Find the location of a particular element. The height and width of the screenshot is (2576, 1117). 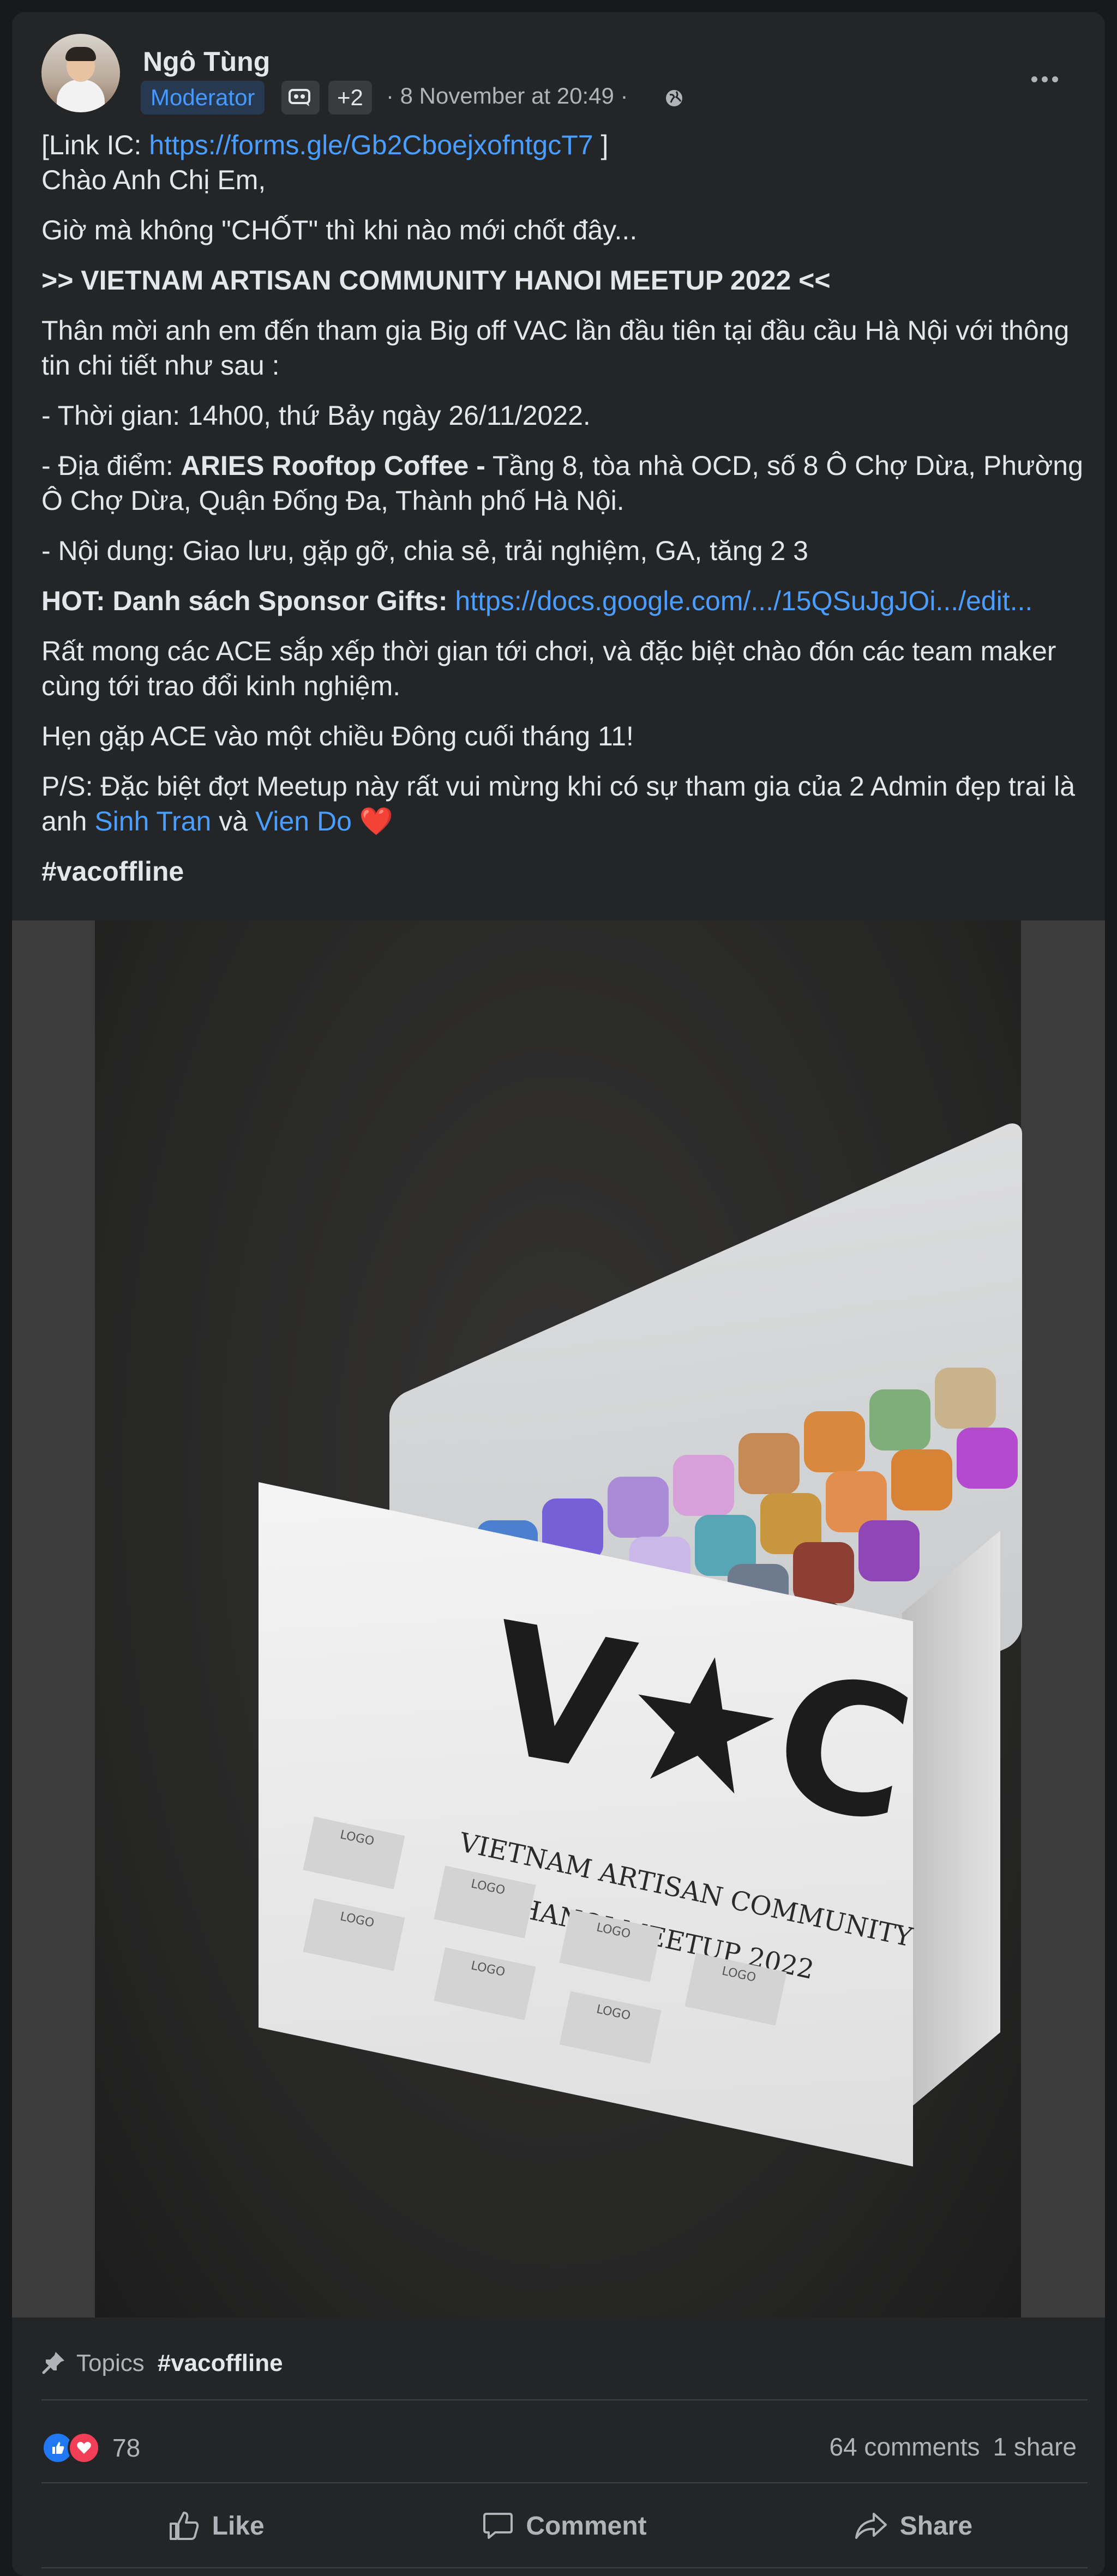

community-badge-icon is located at coordinates (300, 98).